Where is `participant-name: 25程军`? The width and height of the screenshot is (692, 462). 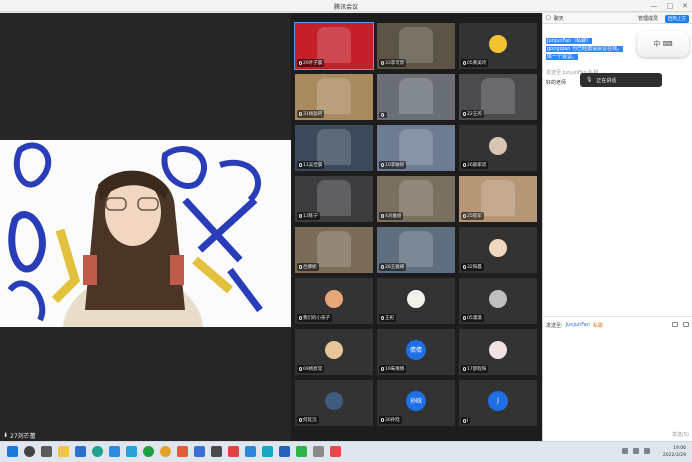 participant-name: 25程军 is located at coordinates (474, 216).